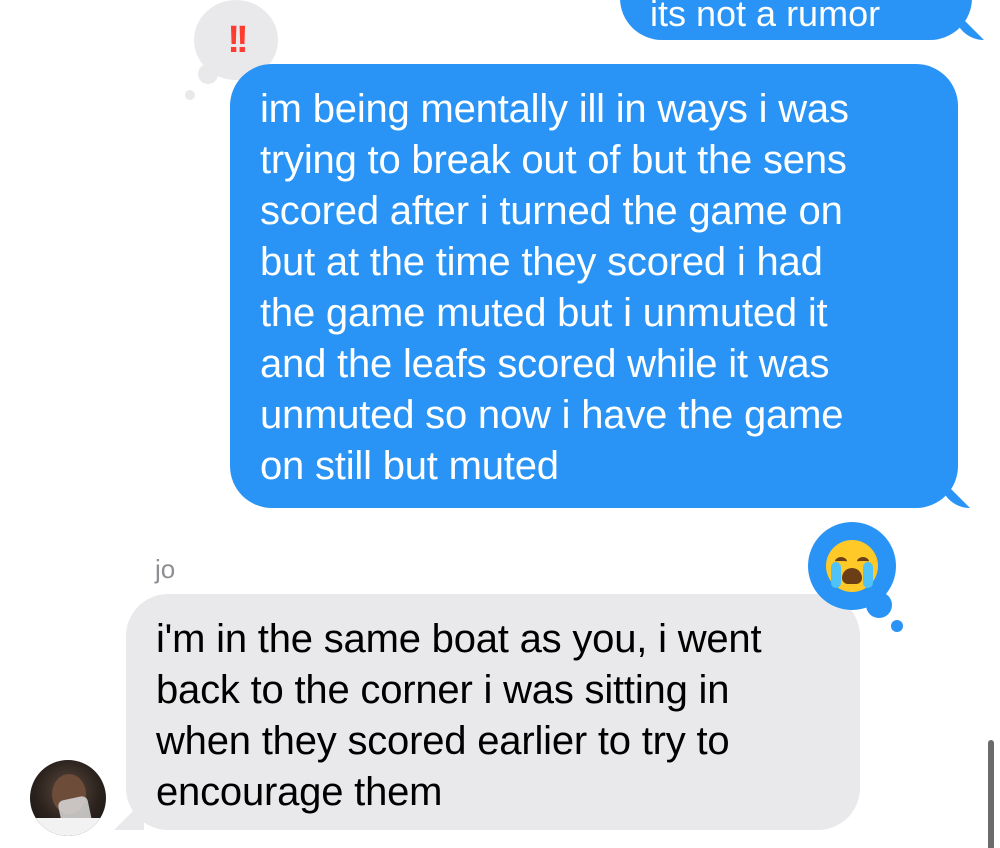 The image size is (1000, 848). Describe the element at coordinates (68, 798) in the screenshot. I see `avatar` at that location.